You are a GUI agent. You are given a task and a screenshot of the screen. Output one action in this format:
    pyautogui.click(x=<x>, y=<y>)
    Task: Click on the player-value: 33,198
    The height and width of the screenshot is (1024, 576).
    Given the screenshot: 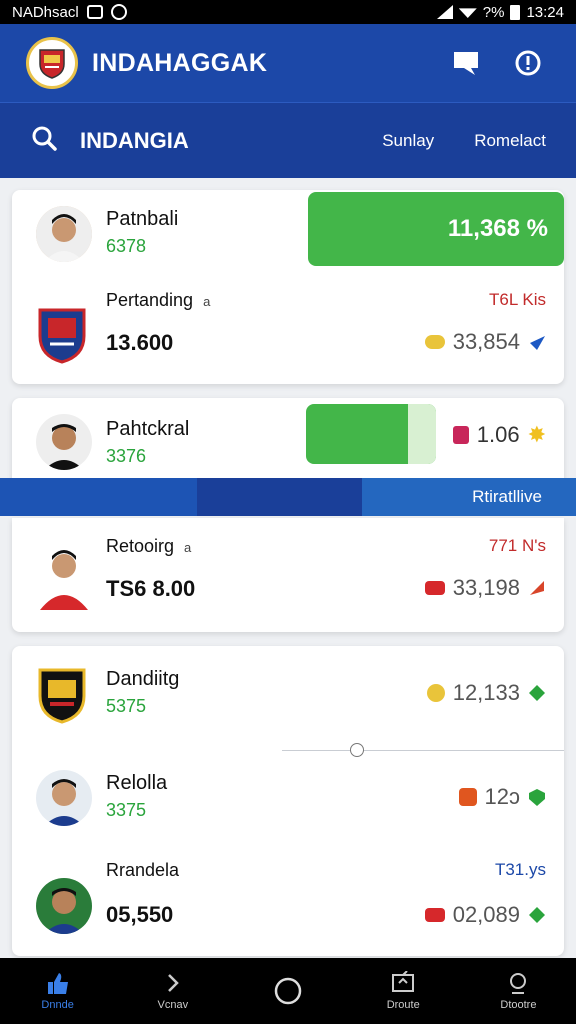 What is the action you would take?
    pyautogui.click(x=485, y=588)
    